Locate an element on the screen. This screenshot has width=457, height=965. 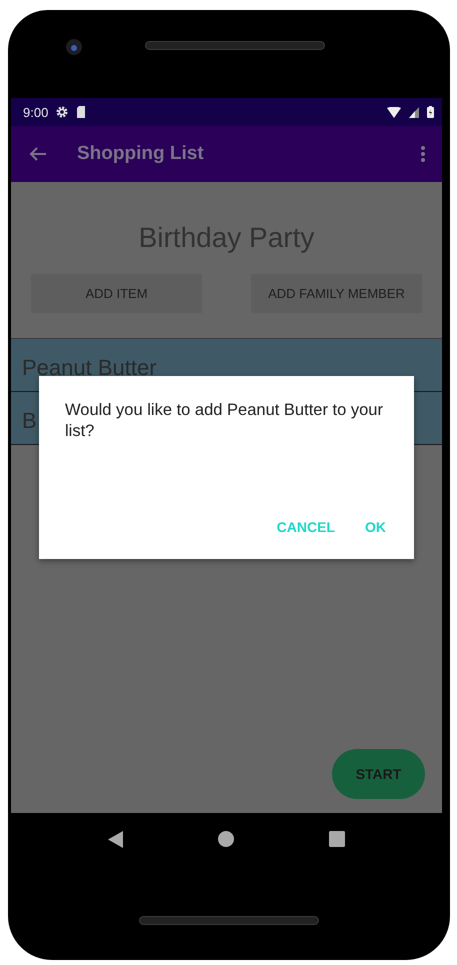
status-time: 9:00 is located at coordinates (35, 112).